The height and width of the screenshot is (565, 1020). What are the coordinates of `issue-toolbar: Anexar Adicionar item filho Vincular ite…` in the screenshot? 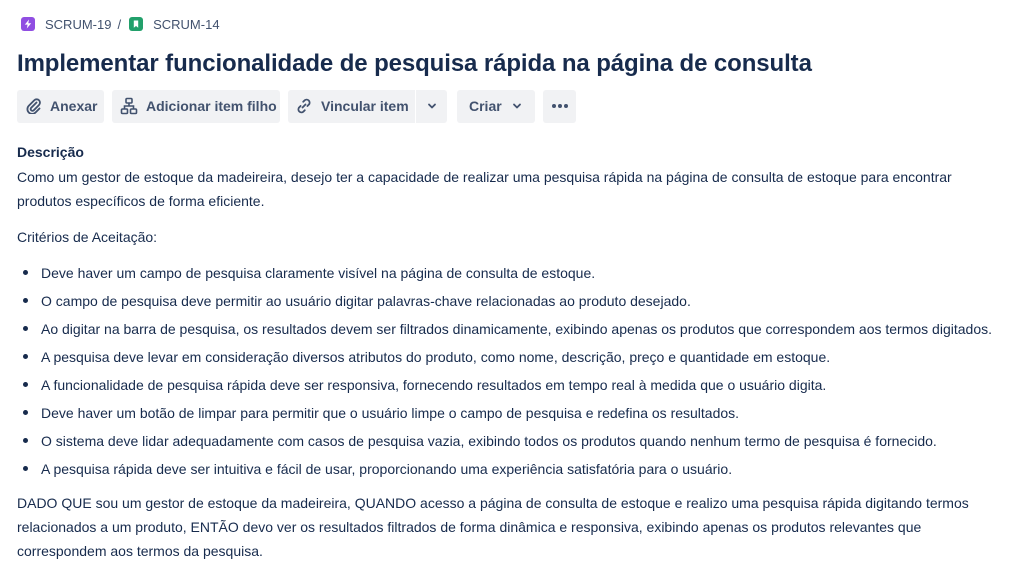 It's located at (296, 106).